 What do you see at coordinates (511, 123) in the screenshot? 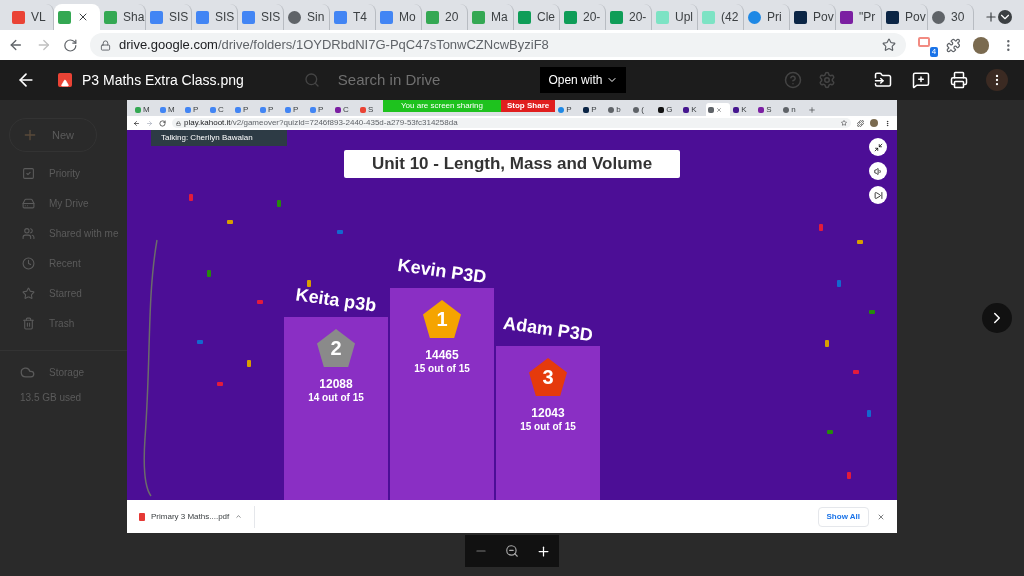
I see `address-field: play.kahoot.it/v2/gameover?quizId=7246f893-2440-435d-a279-53fc314258da` at bounding box center [511, 123].